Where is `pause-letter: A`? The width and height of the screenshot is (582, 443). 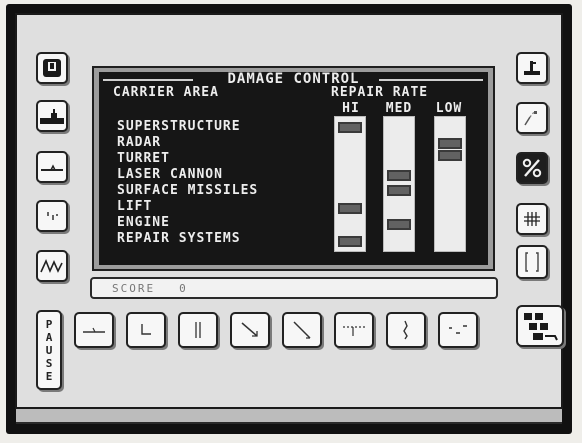 pause-letter: A is located at coordinates (49, 337).